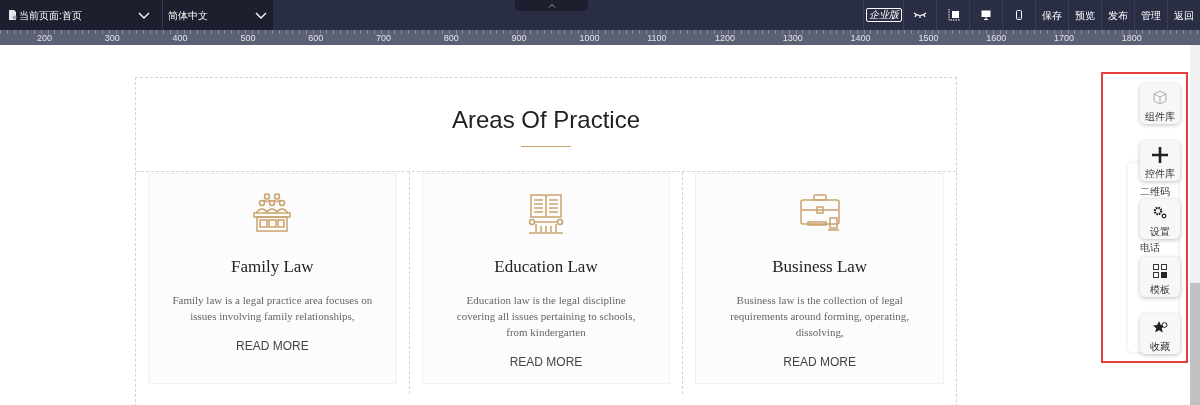 Image resolution: width=1200 pixels, height=405 pixels. What do you see at coordinates (860, 38) in the screenshot?
I see `ruler-label: 1400` at bounding box center [860, 38].